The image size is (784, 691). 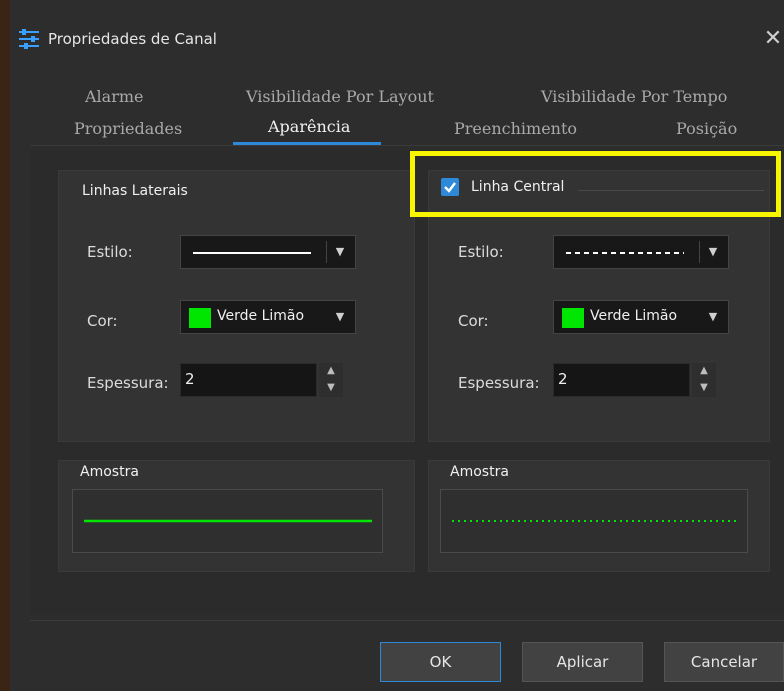 I want to click on central-sample-preview, so click(x=594, y=521).